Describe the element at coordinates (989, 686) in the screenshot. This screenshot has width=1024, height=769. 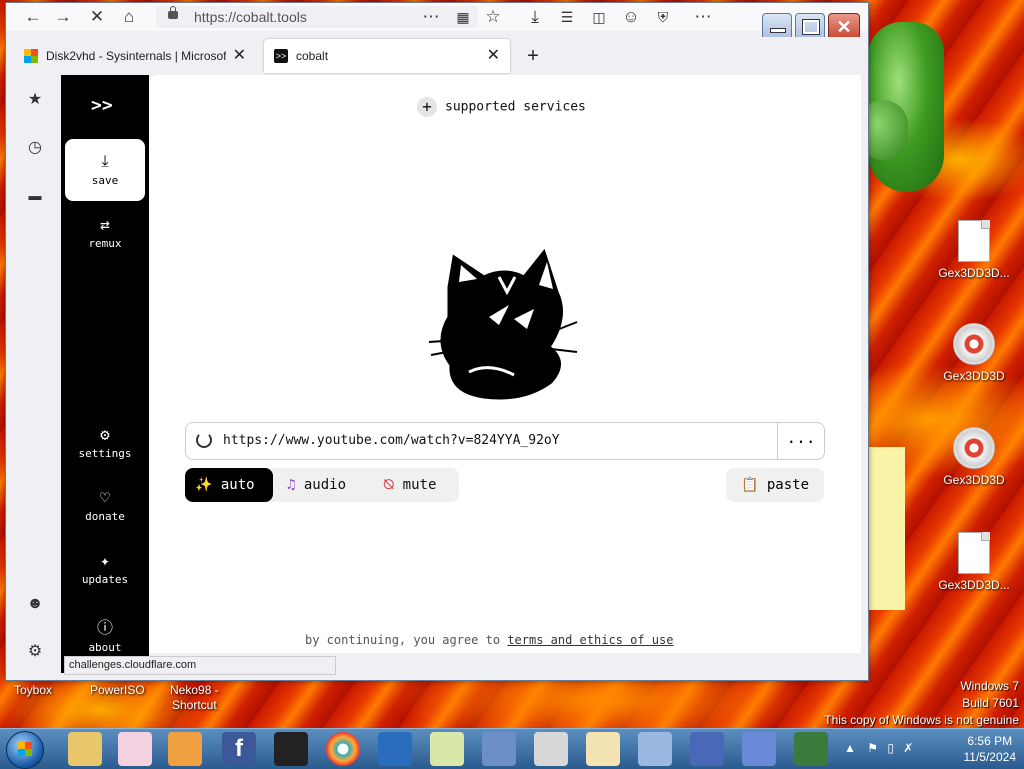
I see `windows-version: Windows 7` at that location.